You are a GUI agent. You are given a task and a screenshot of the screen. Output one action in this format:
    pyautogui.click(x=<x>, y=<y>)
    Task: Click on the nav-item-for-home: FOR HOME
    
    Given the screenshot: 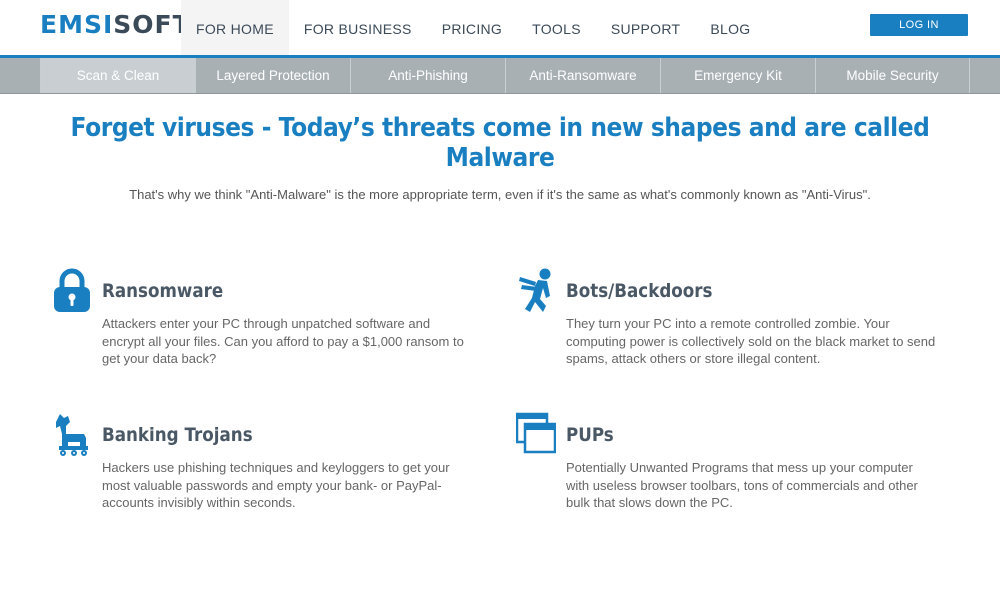 What is the action you would take?
    pyautogui.click(x=235, y=29)
    